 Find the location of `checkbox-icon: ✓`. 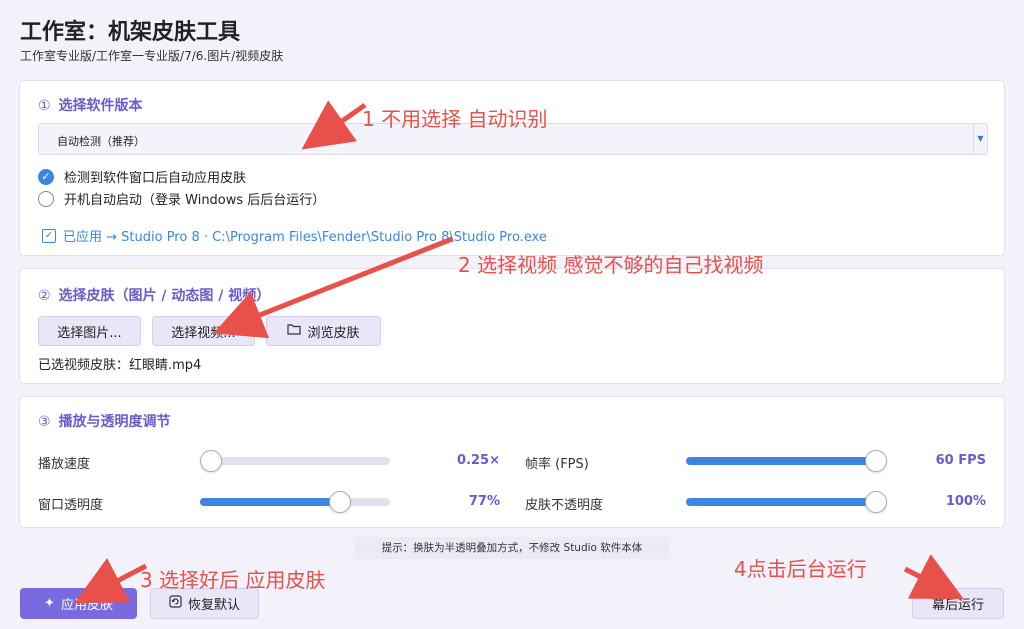

checkbox-icon: ✓ is located at coordinates (49, 235).